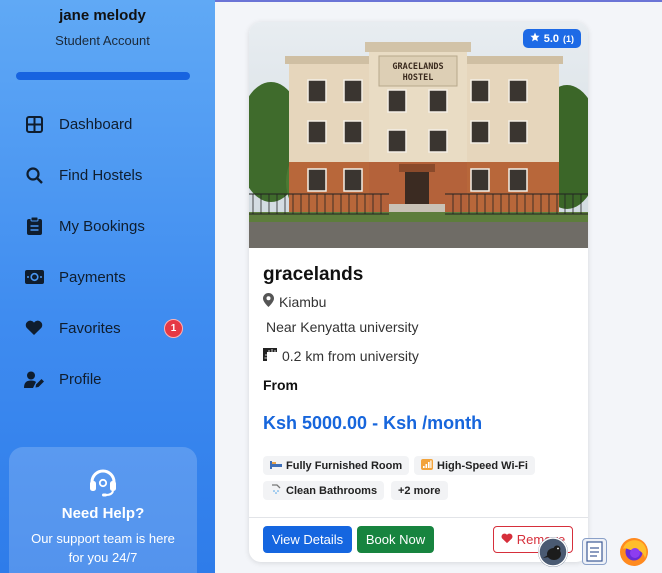  What do you see at coordinates (268, 301) in the screenshot?
I see `map-marker-icon` at bounding box center [268, 301].